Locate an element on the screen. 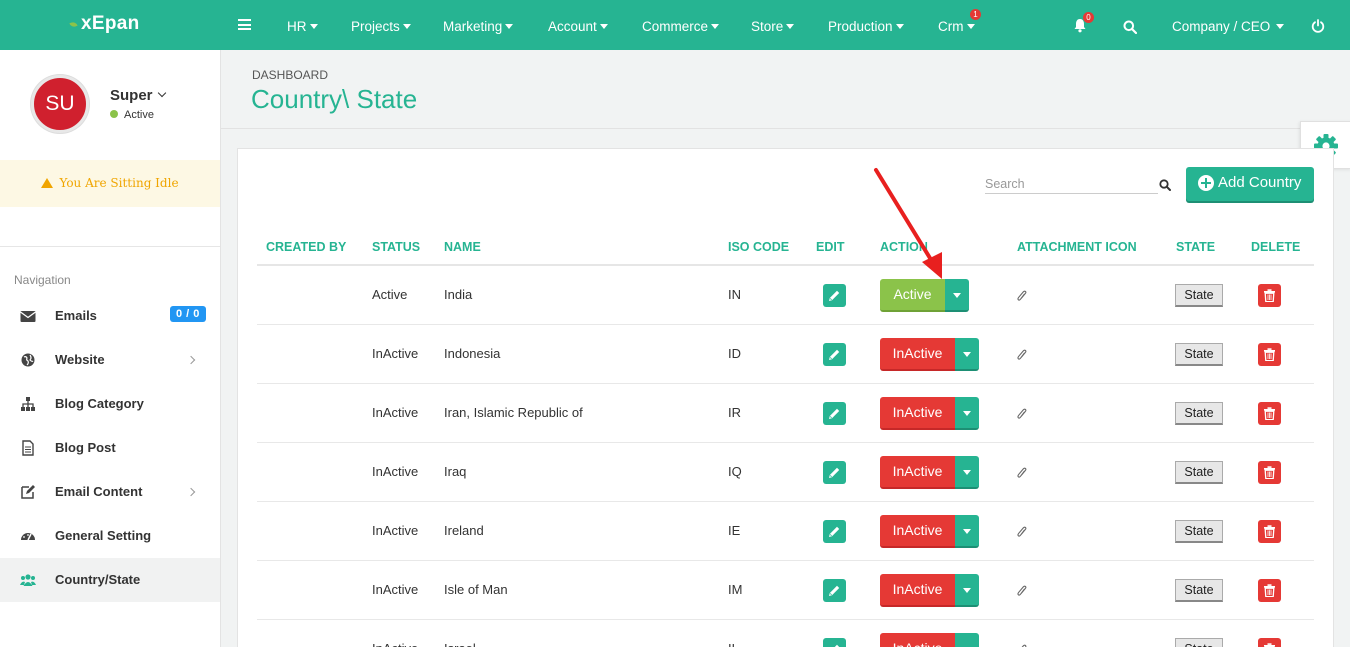 The width and height of the screenshot is (1350, 647). sidebar-item-label: General Setting is located at coordinates (103, 535).